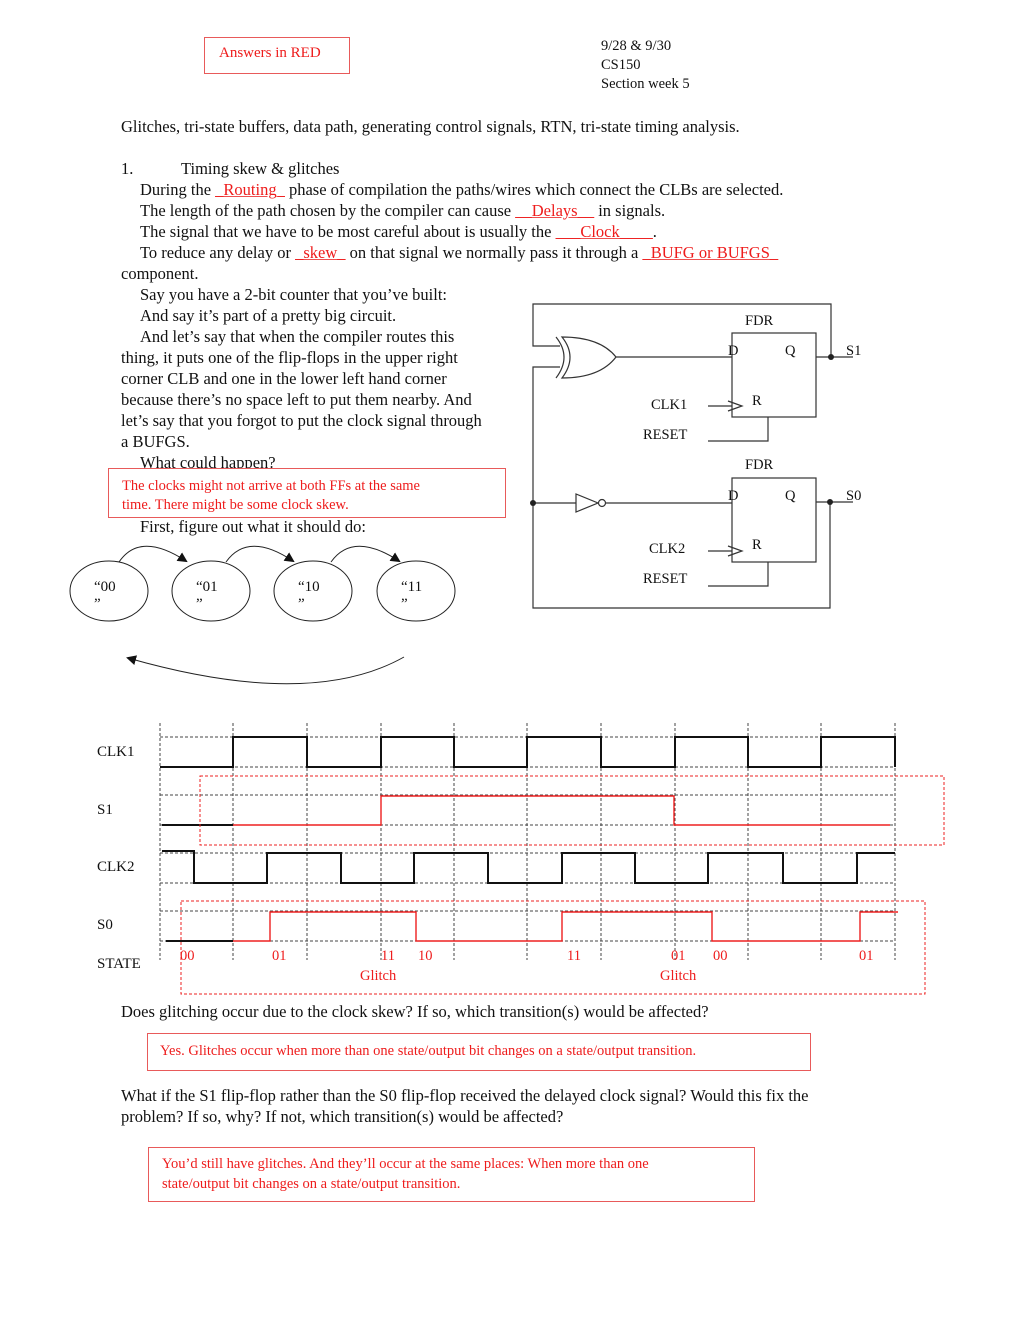 The image size is (1020, 1320). What do you see at coordinates (565, 926) in the screenshot?
I see `s0-waveform` at bounding box center [565, 926].